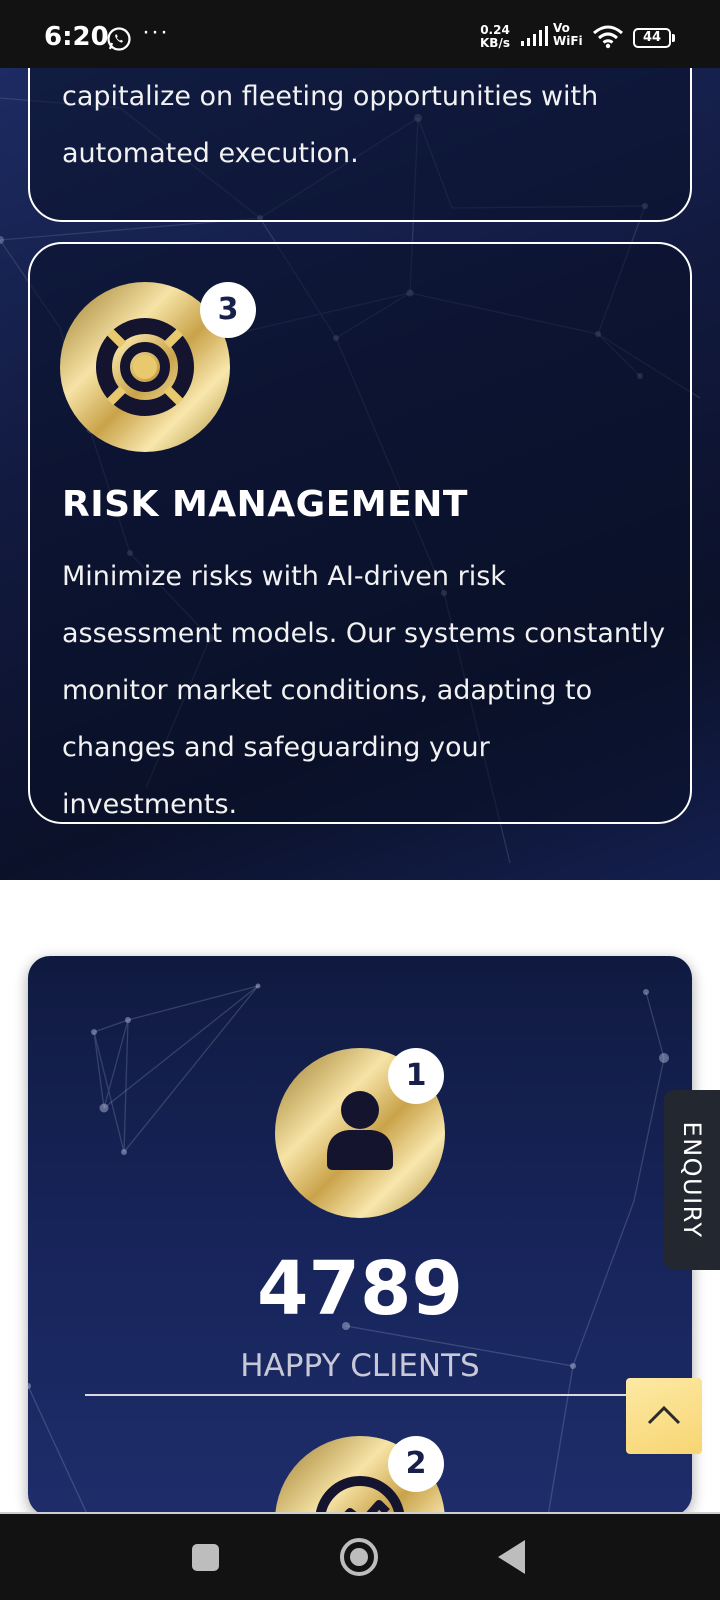 This screenshot has width=720, height=1600. I want to click on feature-number-badge: 3, so click(228, 310).